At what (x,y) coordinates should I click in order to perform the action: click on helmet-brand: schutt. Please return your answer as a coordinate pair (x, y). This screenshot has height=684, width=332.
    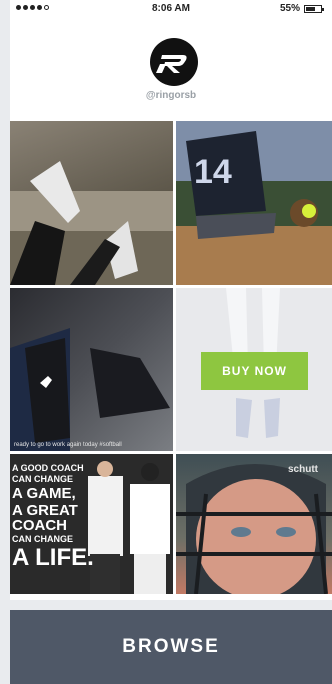
    Looking at the image, I should click on (303, 469).